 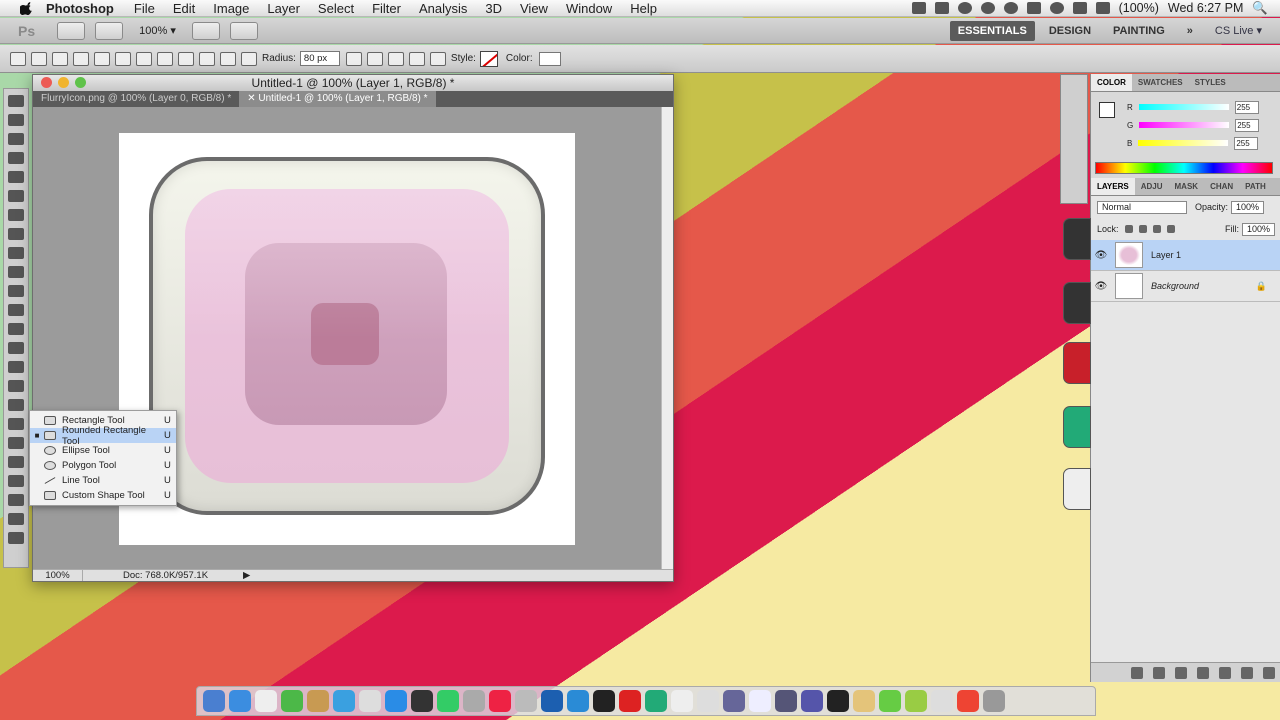 I want to click on menu-help: Help, so click(x=643, y=8).